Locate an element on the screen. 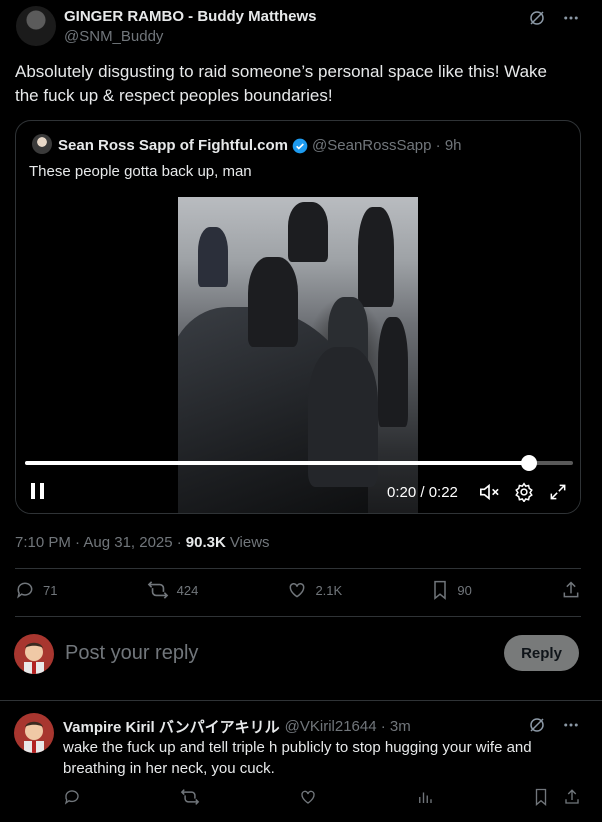 Image resolution: width=602 pixels, height=822 pixels. comment-author-name: Vampire Kiril バンパイアキリル is located at coordinates (171, 726).